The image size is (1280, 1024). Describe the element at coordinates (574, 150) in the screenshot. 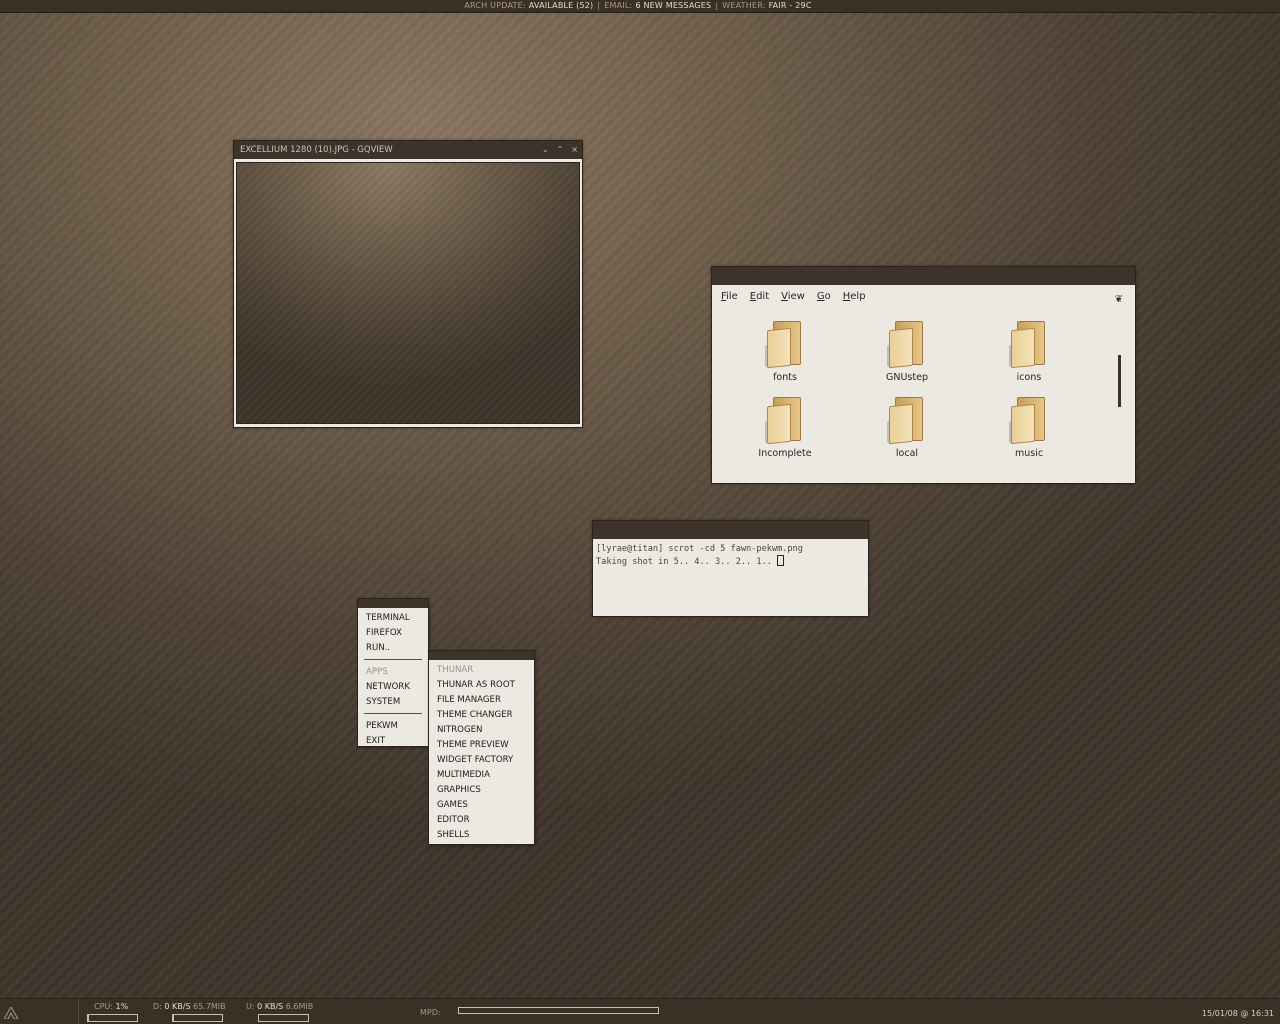

I see `close-icon: ×` at that location.